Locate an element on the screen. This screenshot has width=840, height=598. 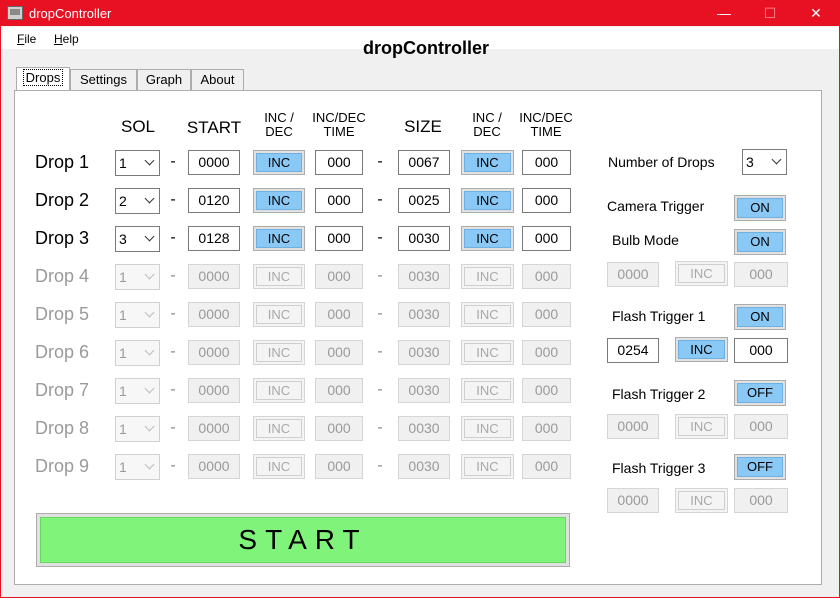
drop-3-start-inc-label: INC is located at coordinates (279, 238).